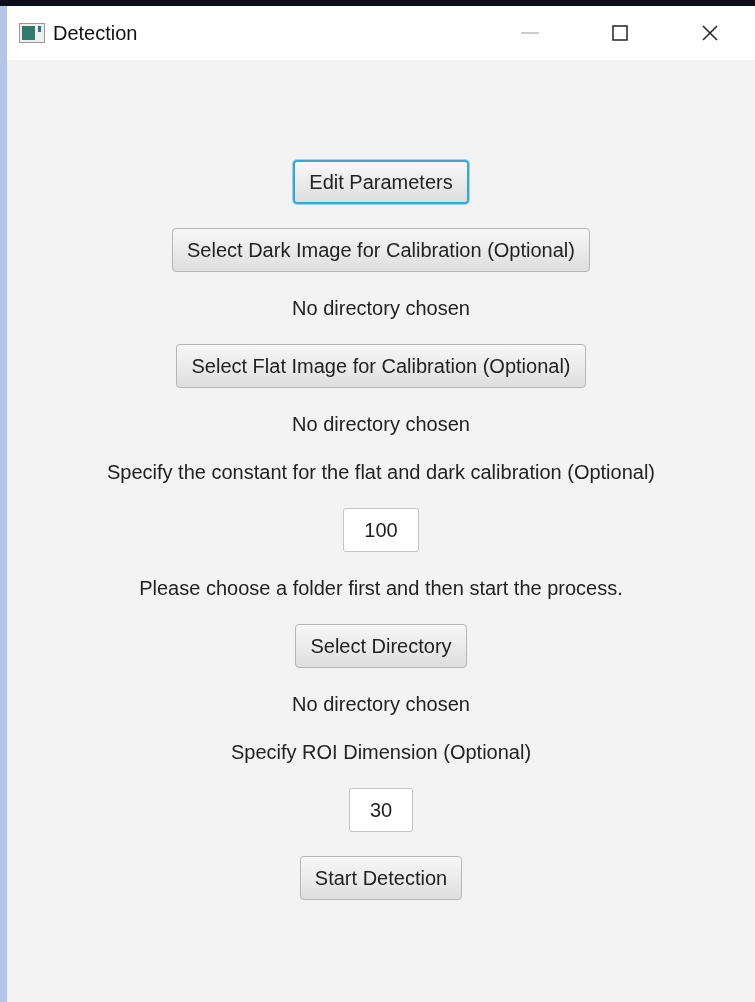 This screenshot has height=1002, width=755. What do you see at coordinates (32, 33) in the screenshot?
I see `app-icon` at bounding box center [32, 33].